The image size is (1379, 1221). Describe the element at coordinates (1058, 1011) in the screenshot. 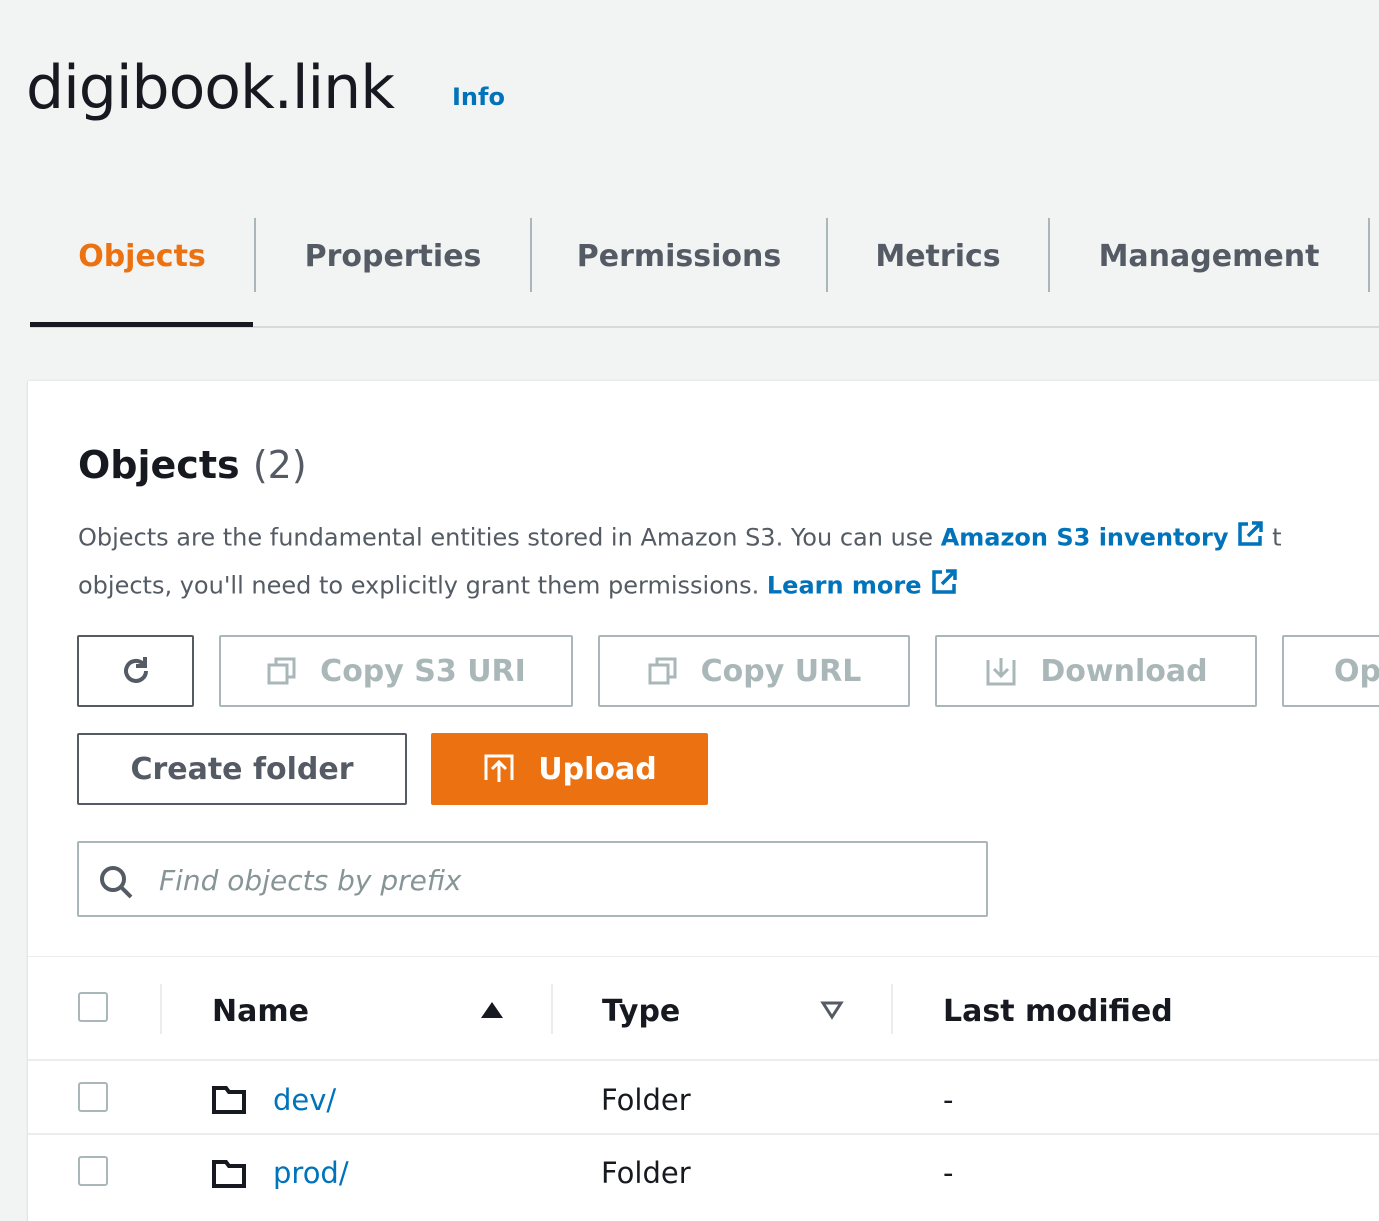

I see `column-header-last-modified: Last modified` at that location.